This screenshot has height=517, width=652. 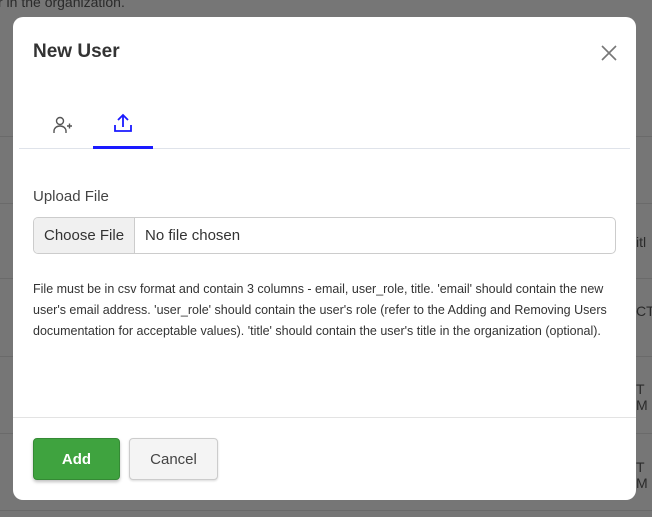 What do you see at coordinates (76, 459) in the screenshot?
I see `add-button: Add` at bounding box center [76, 459].